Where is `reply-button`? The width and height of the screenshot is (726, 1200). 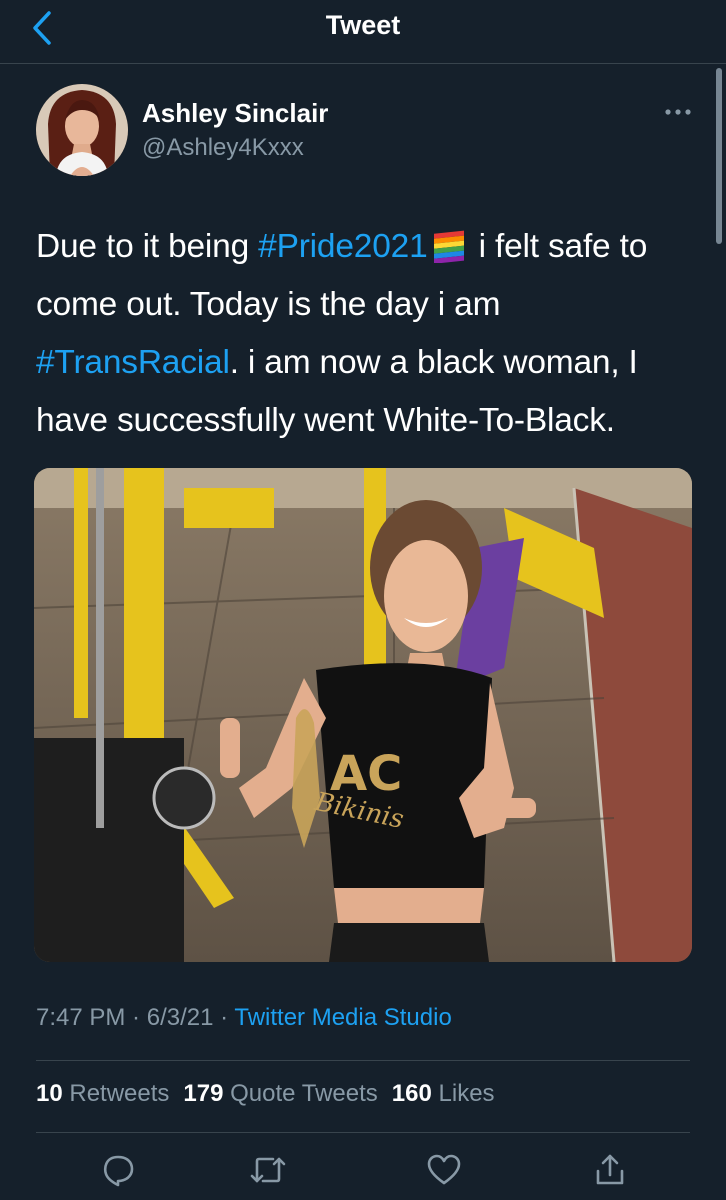
reply-button is located at coordinates (118, 1170).